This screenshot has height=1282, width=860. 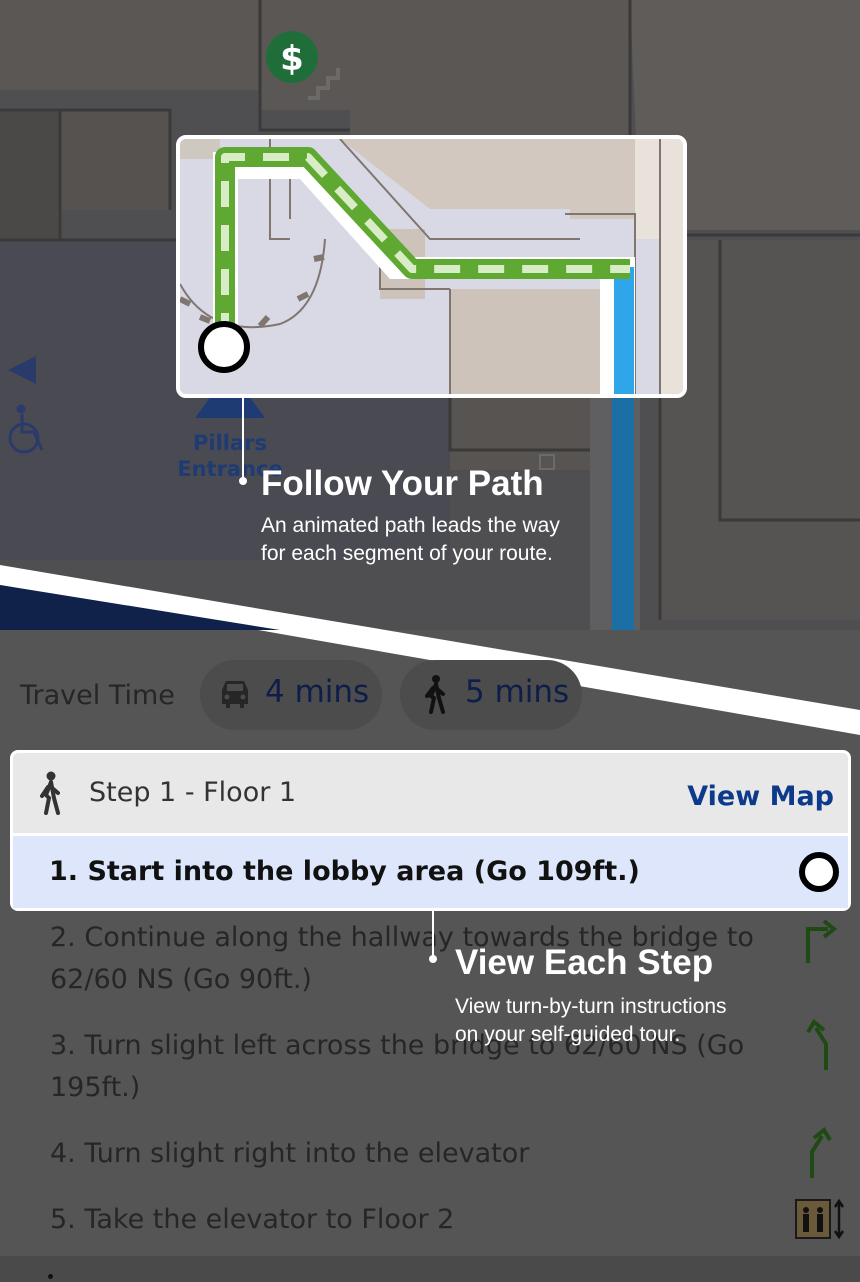 I want to click on turn-right-icon, so click(x=822, y=941).